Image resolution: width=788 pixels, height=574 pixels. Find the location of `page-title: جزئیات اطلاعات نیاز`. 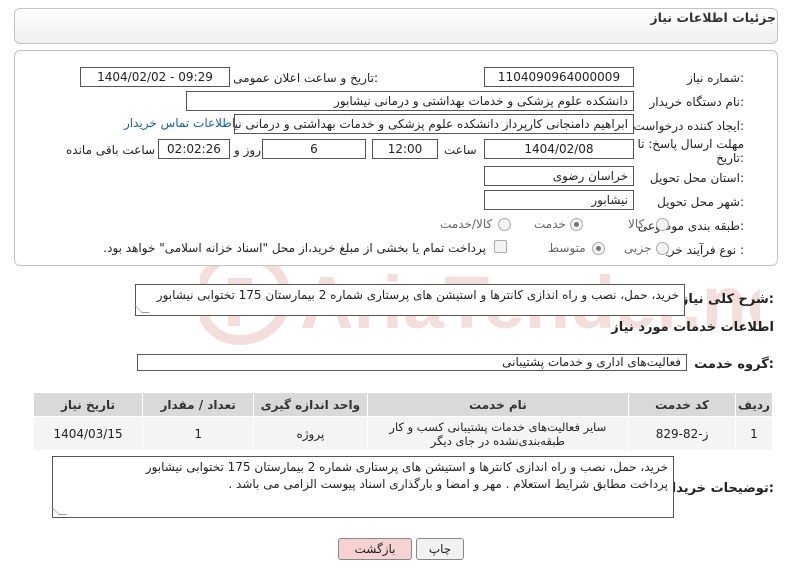

page-title: جزئیات اطلاعات نیاز is located at coordinates (713, 17).